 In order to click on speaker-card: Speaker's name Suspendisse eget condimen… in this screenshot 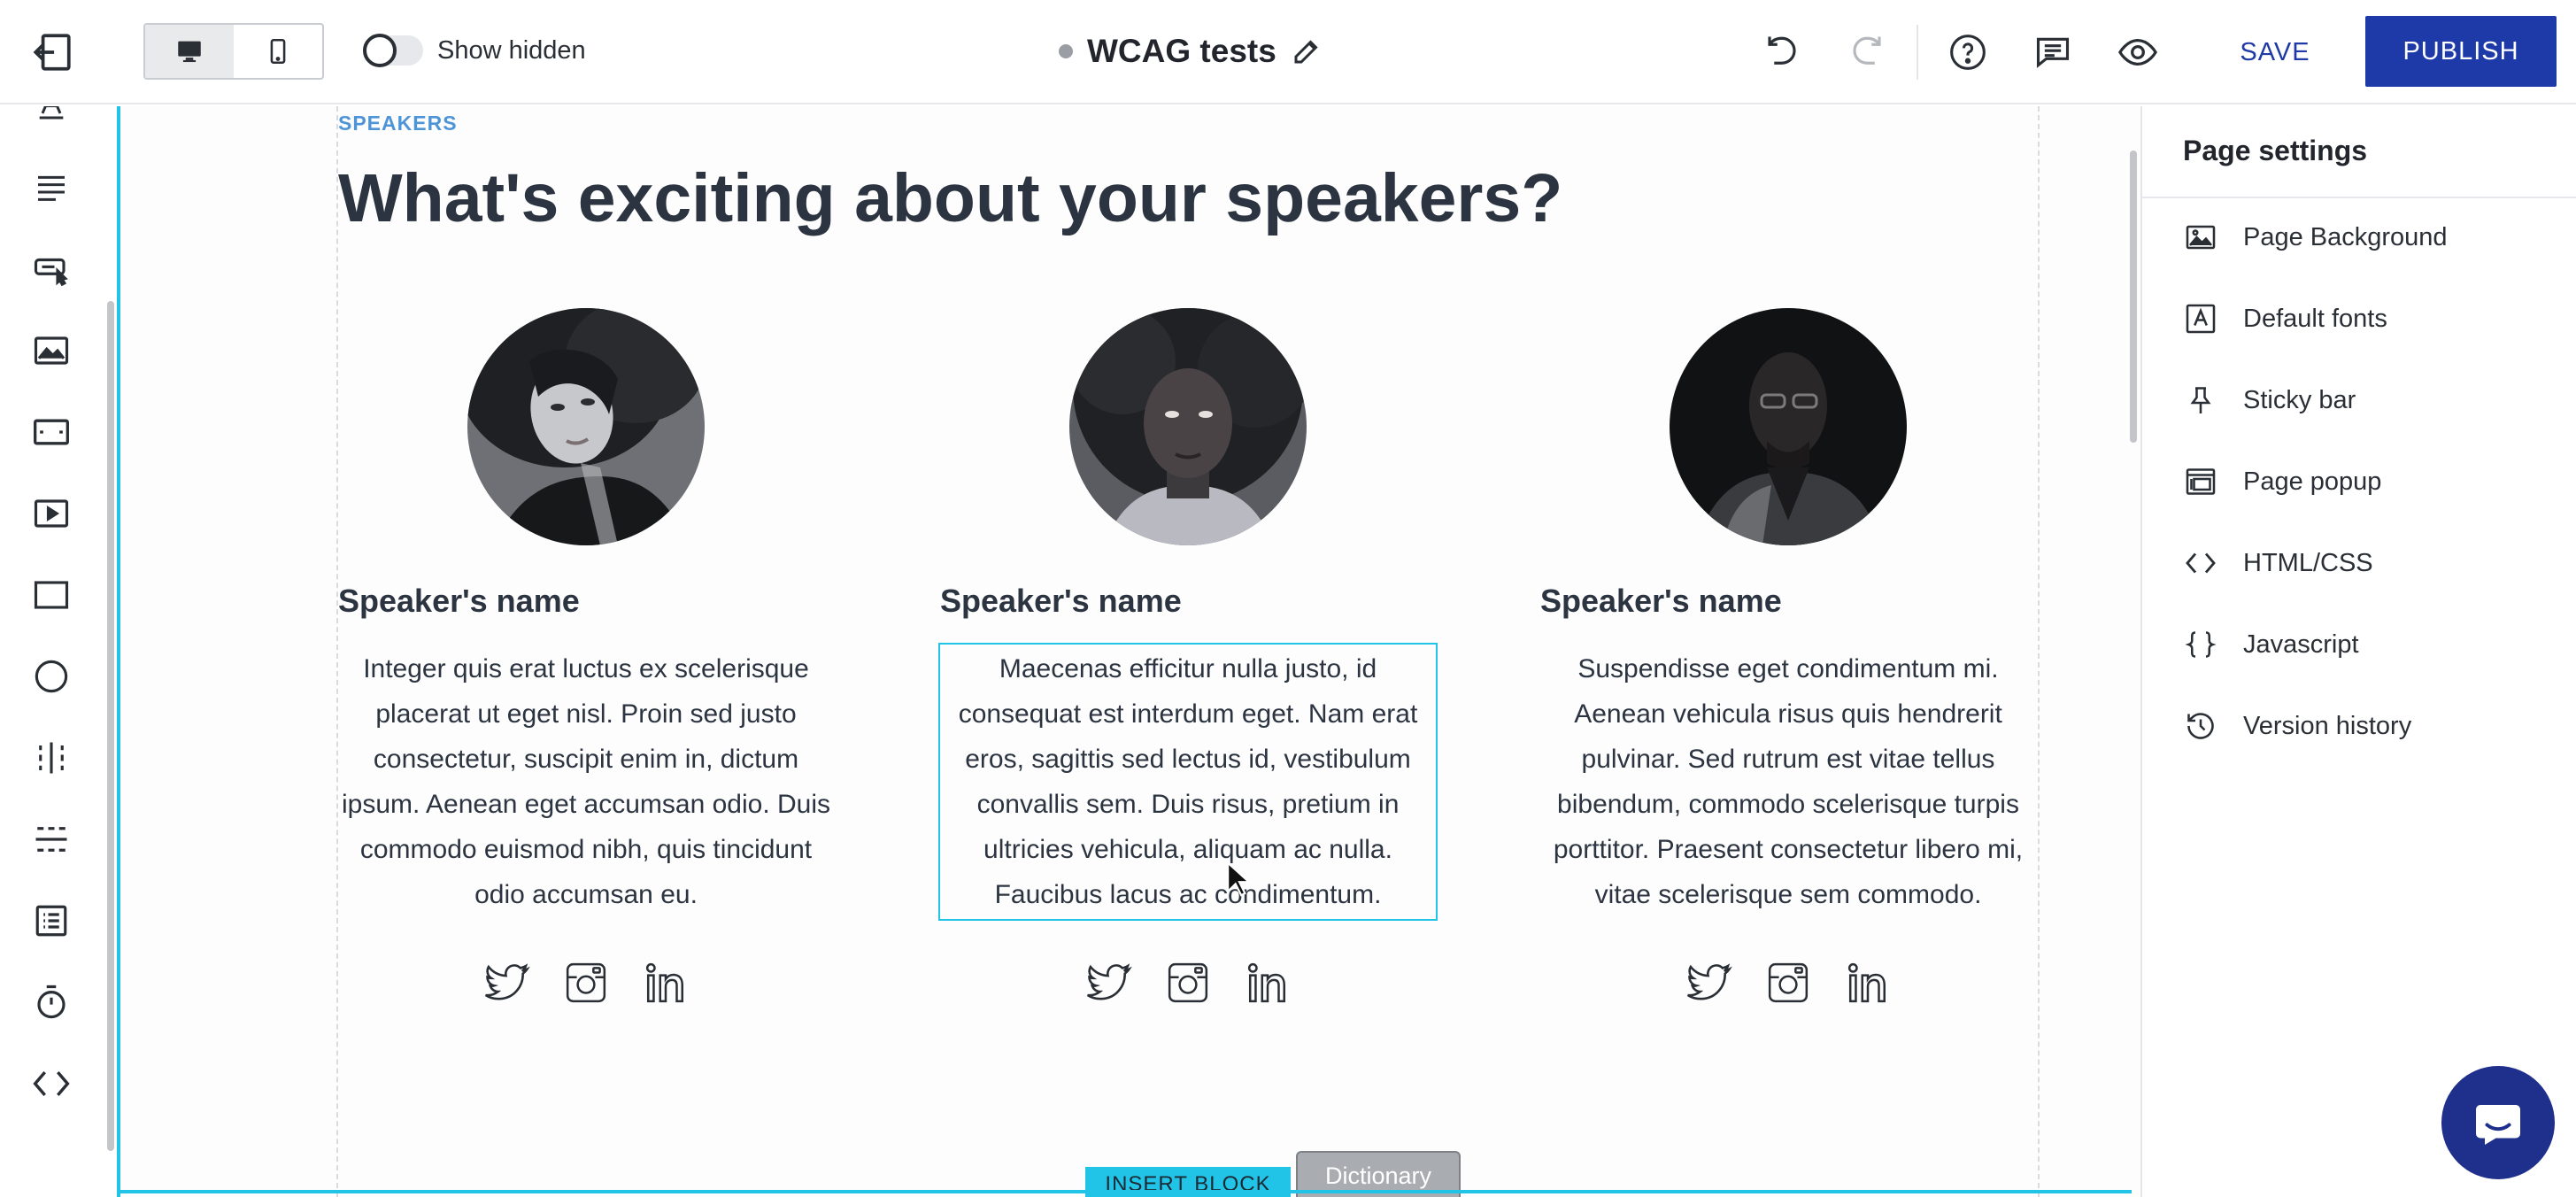, I will do `click(1788, 658)`.